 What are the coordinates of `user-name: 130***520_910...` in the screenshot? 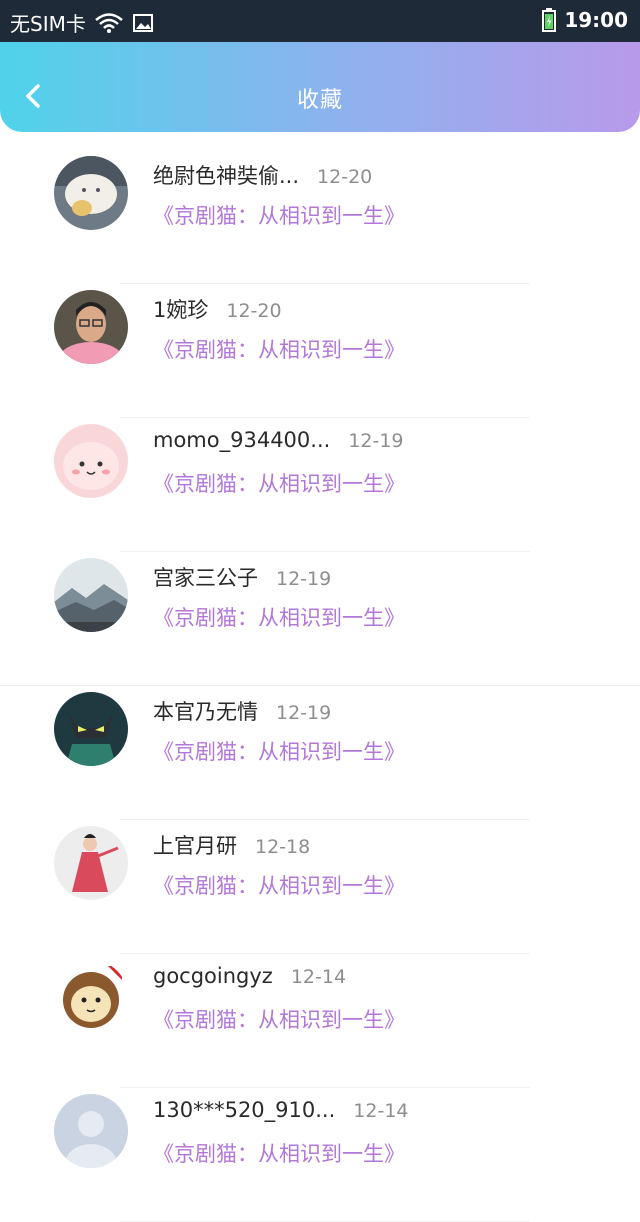 It's located at (244, 1110).